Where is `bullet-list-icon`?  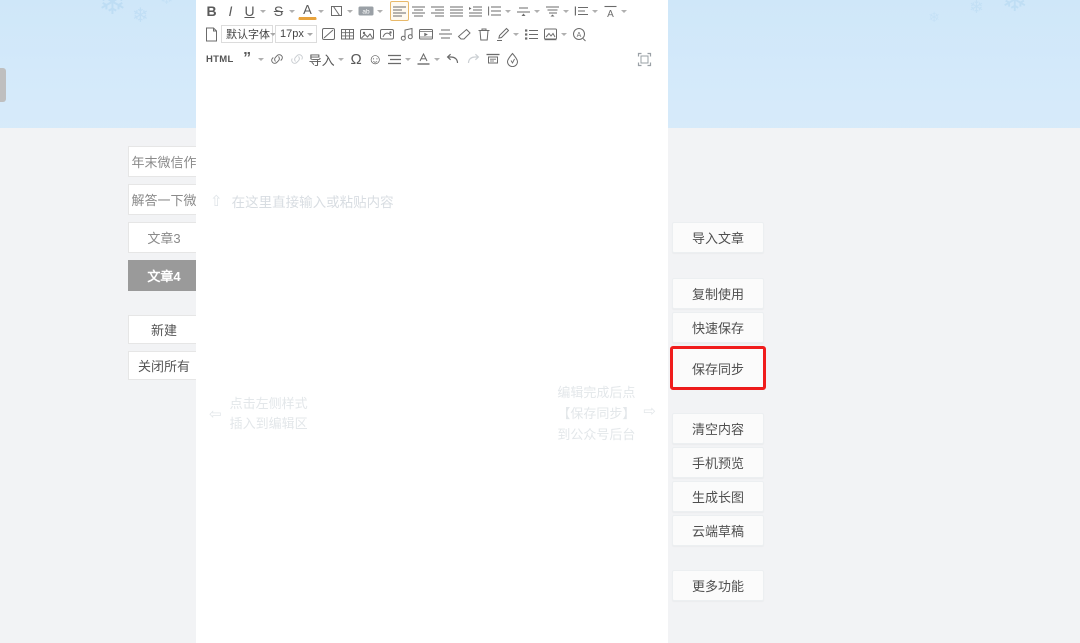
bullet-list-icon is located at coordinates (394, 59).